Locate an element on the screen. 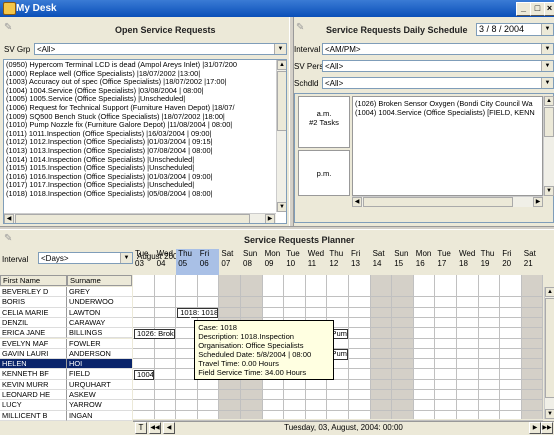  person-first-name: LUCY is located at coordinates (33, 405).